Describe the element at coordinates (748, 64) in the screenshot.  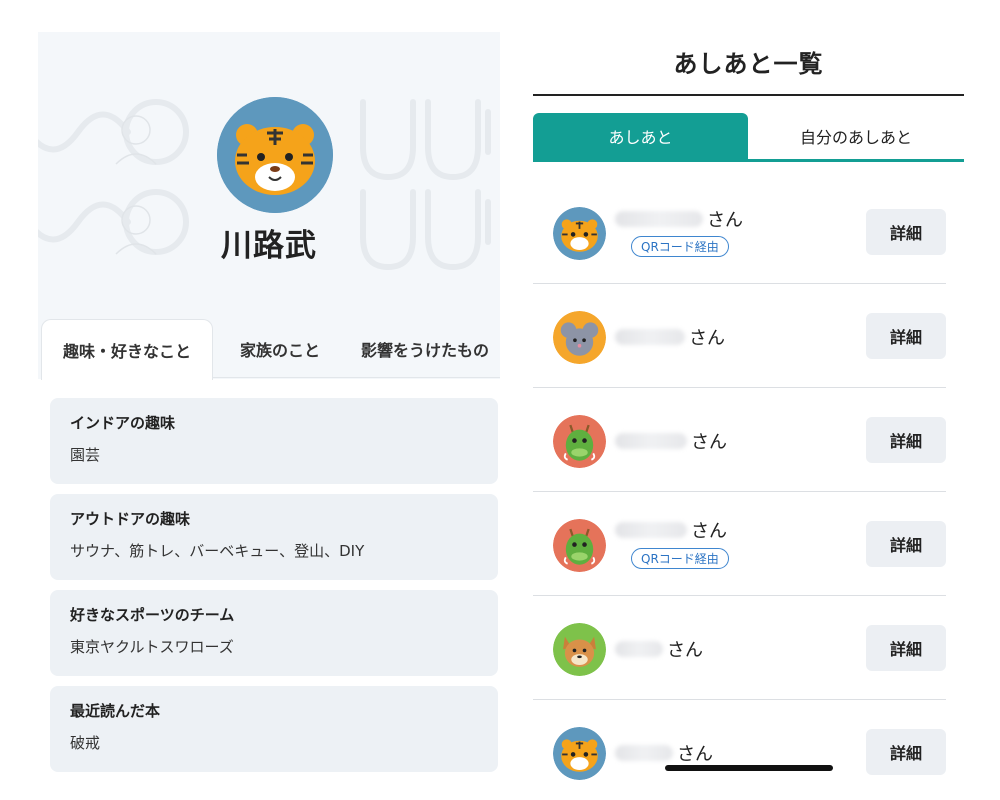
I see `page-title: あしあと一覧` at that location.